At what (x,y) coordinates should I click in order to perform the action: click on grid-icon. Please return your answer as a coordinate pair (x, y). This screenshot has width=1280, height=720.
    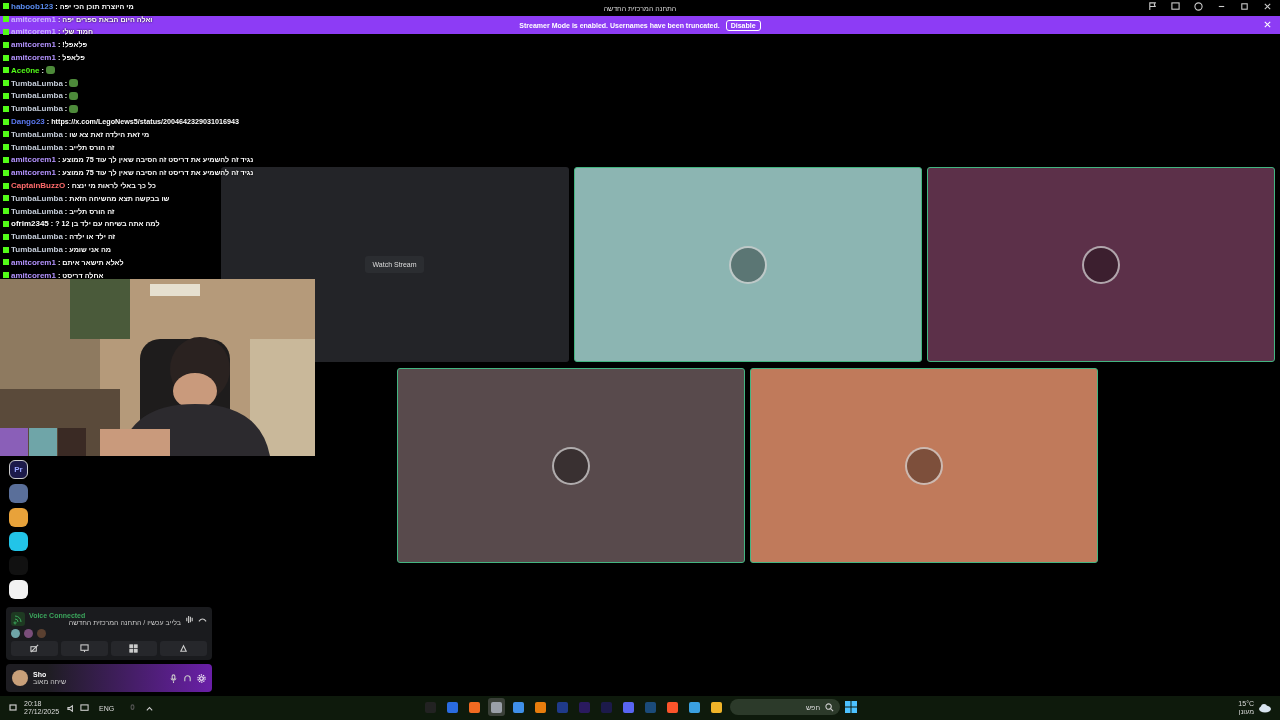
    Looking at the image, I should click on (134, 648).